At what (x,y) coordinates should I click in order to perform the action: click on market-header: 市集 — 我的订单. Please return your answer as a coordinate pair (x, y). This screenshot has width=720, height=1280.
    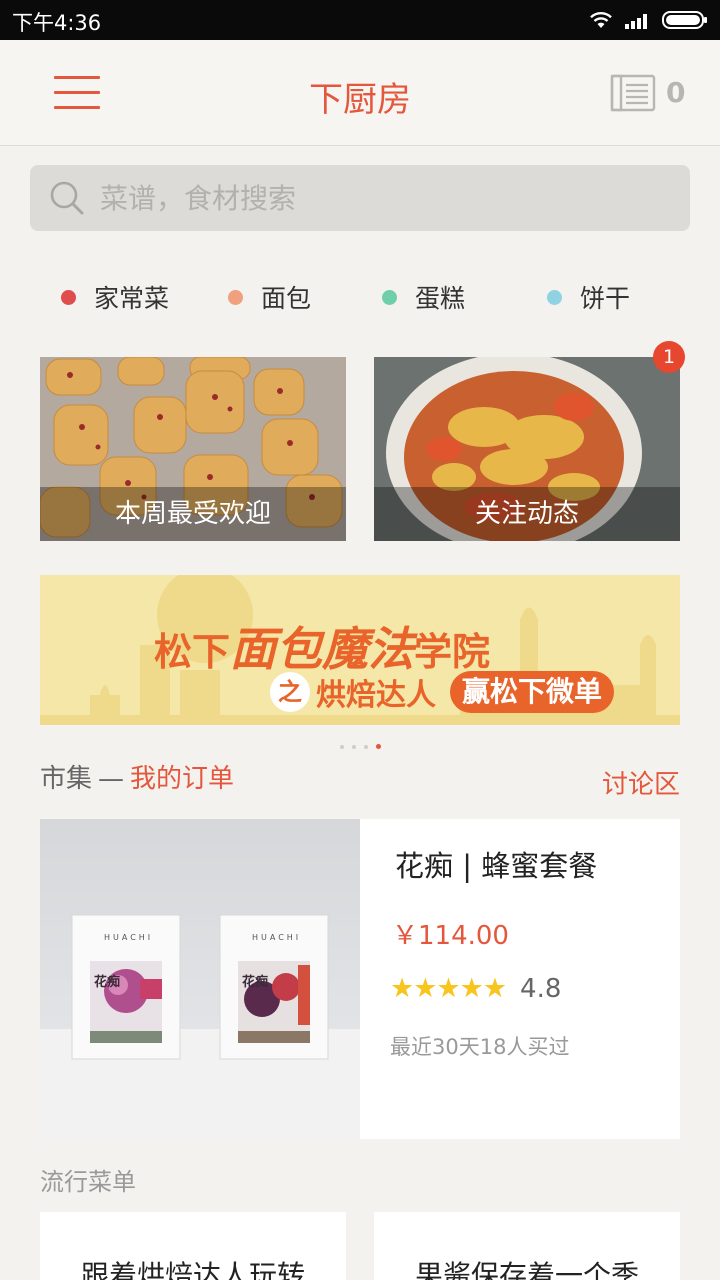
    Looking at the image, I should click on (137, 776).